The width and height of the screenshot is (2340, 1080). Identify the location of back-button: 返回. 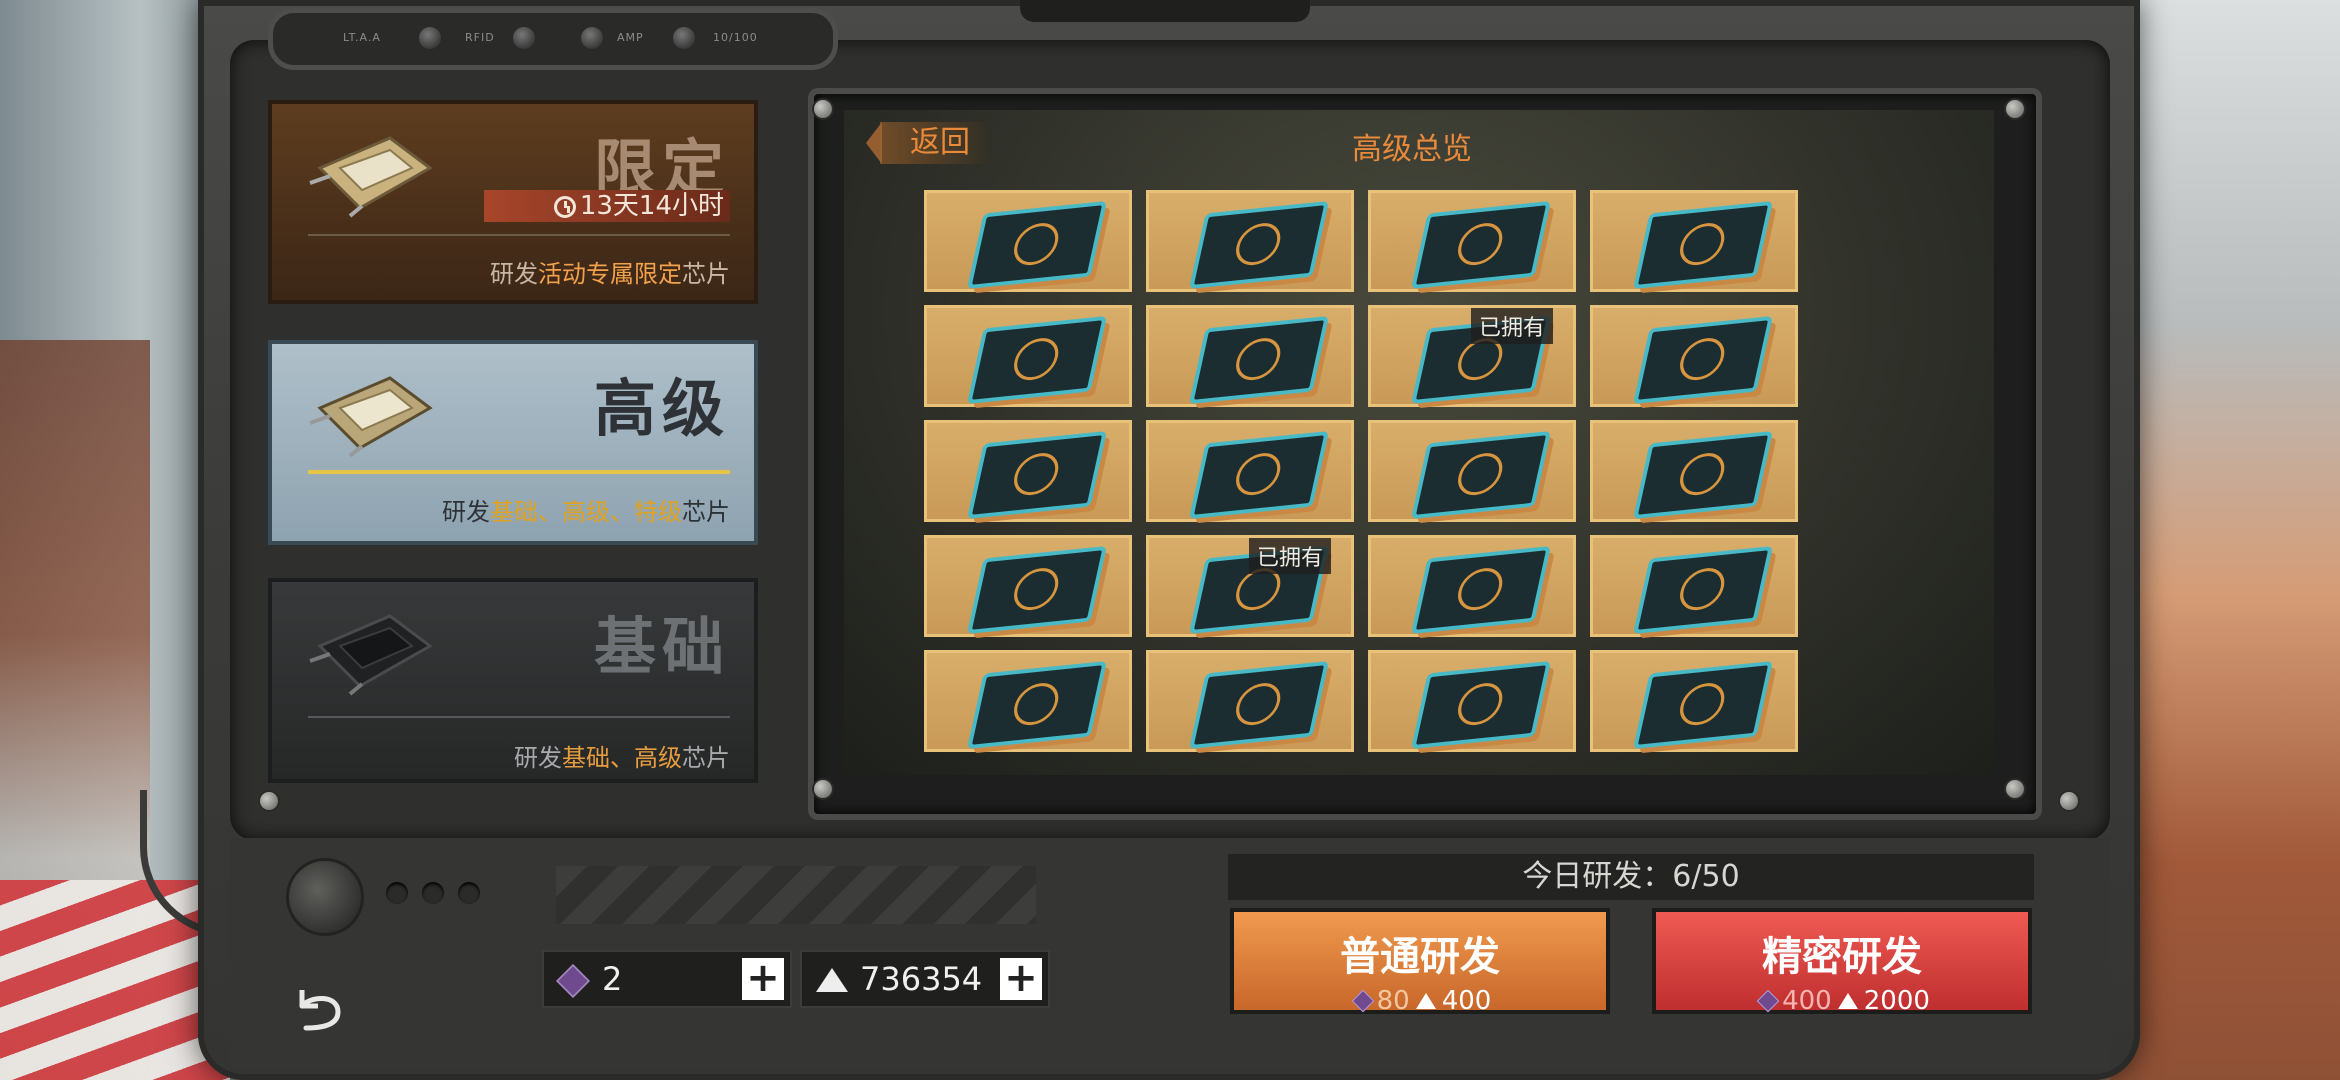
(928, 143).